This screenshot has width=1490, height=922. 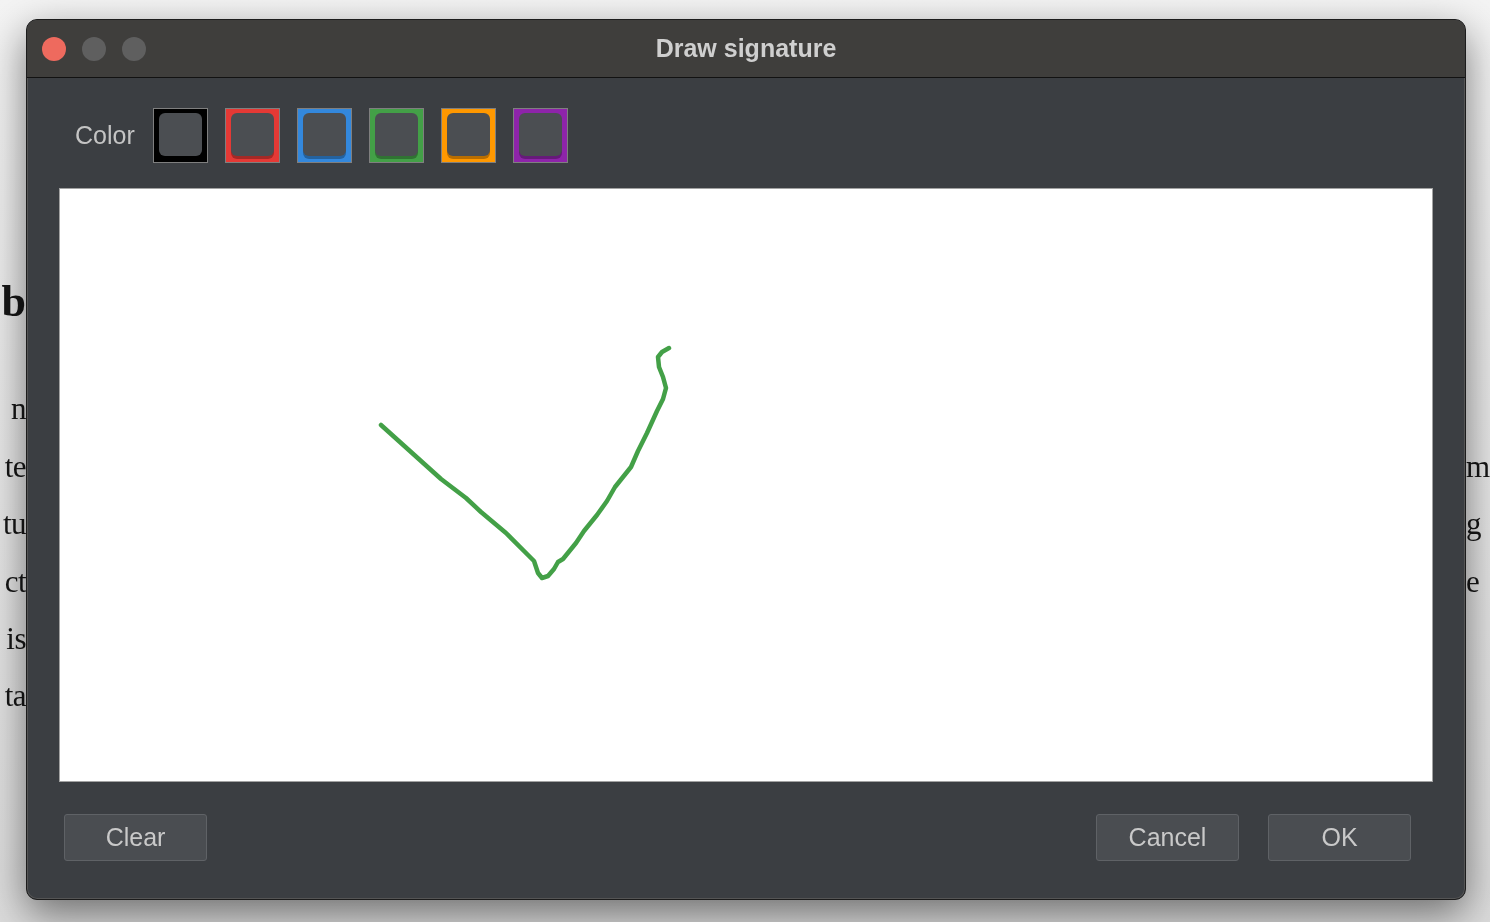 I want to click on dialog-button: Clear, so click(x=135, y=837).